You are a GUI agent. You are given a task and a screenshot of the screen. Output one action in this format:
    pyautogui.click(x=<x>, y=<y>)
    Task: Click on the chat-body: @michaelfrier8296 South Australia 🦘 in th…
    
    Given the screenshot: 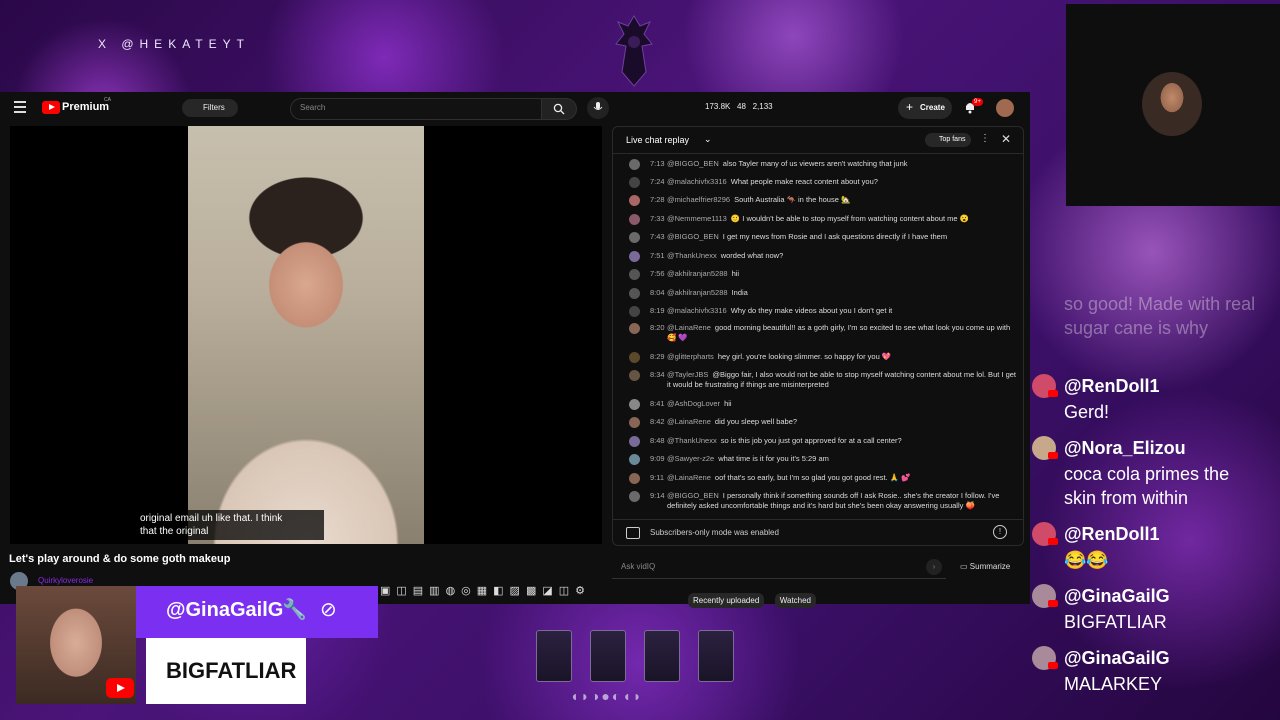 What is the action you would take?
    pyautogui.click(x=842, y=200)
    